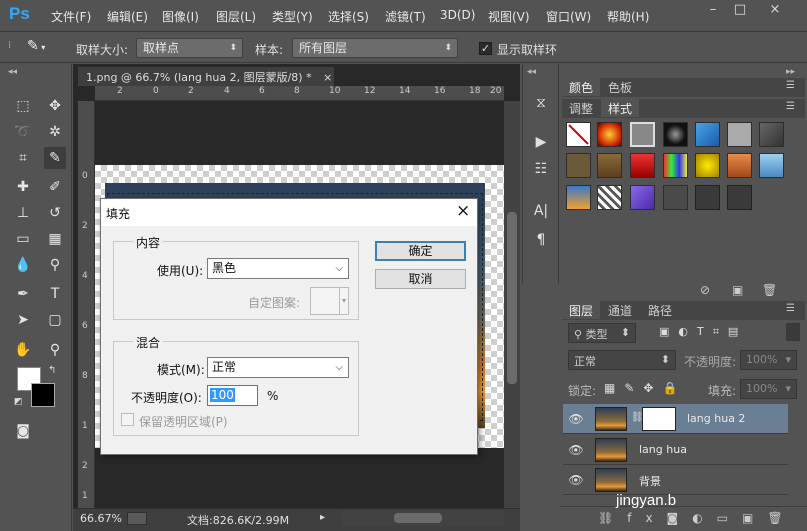 Image resolution: width=807 pixels, height=531 pixels. Describe the element at coordinates (581, 310) in the screenshot. I see `tab-layers: 图层` at that location.